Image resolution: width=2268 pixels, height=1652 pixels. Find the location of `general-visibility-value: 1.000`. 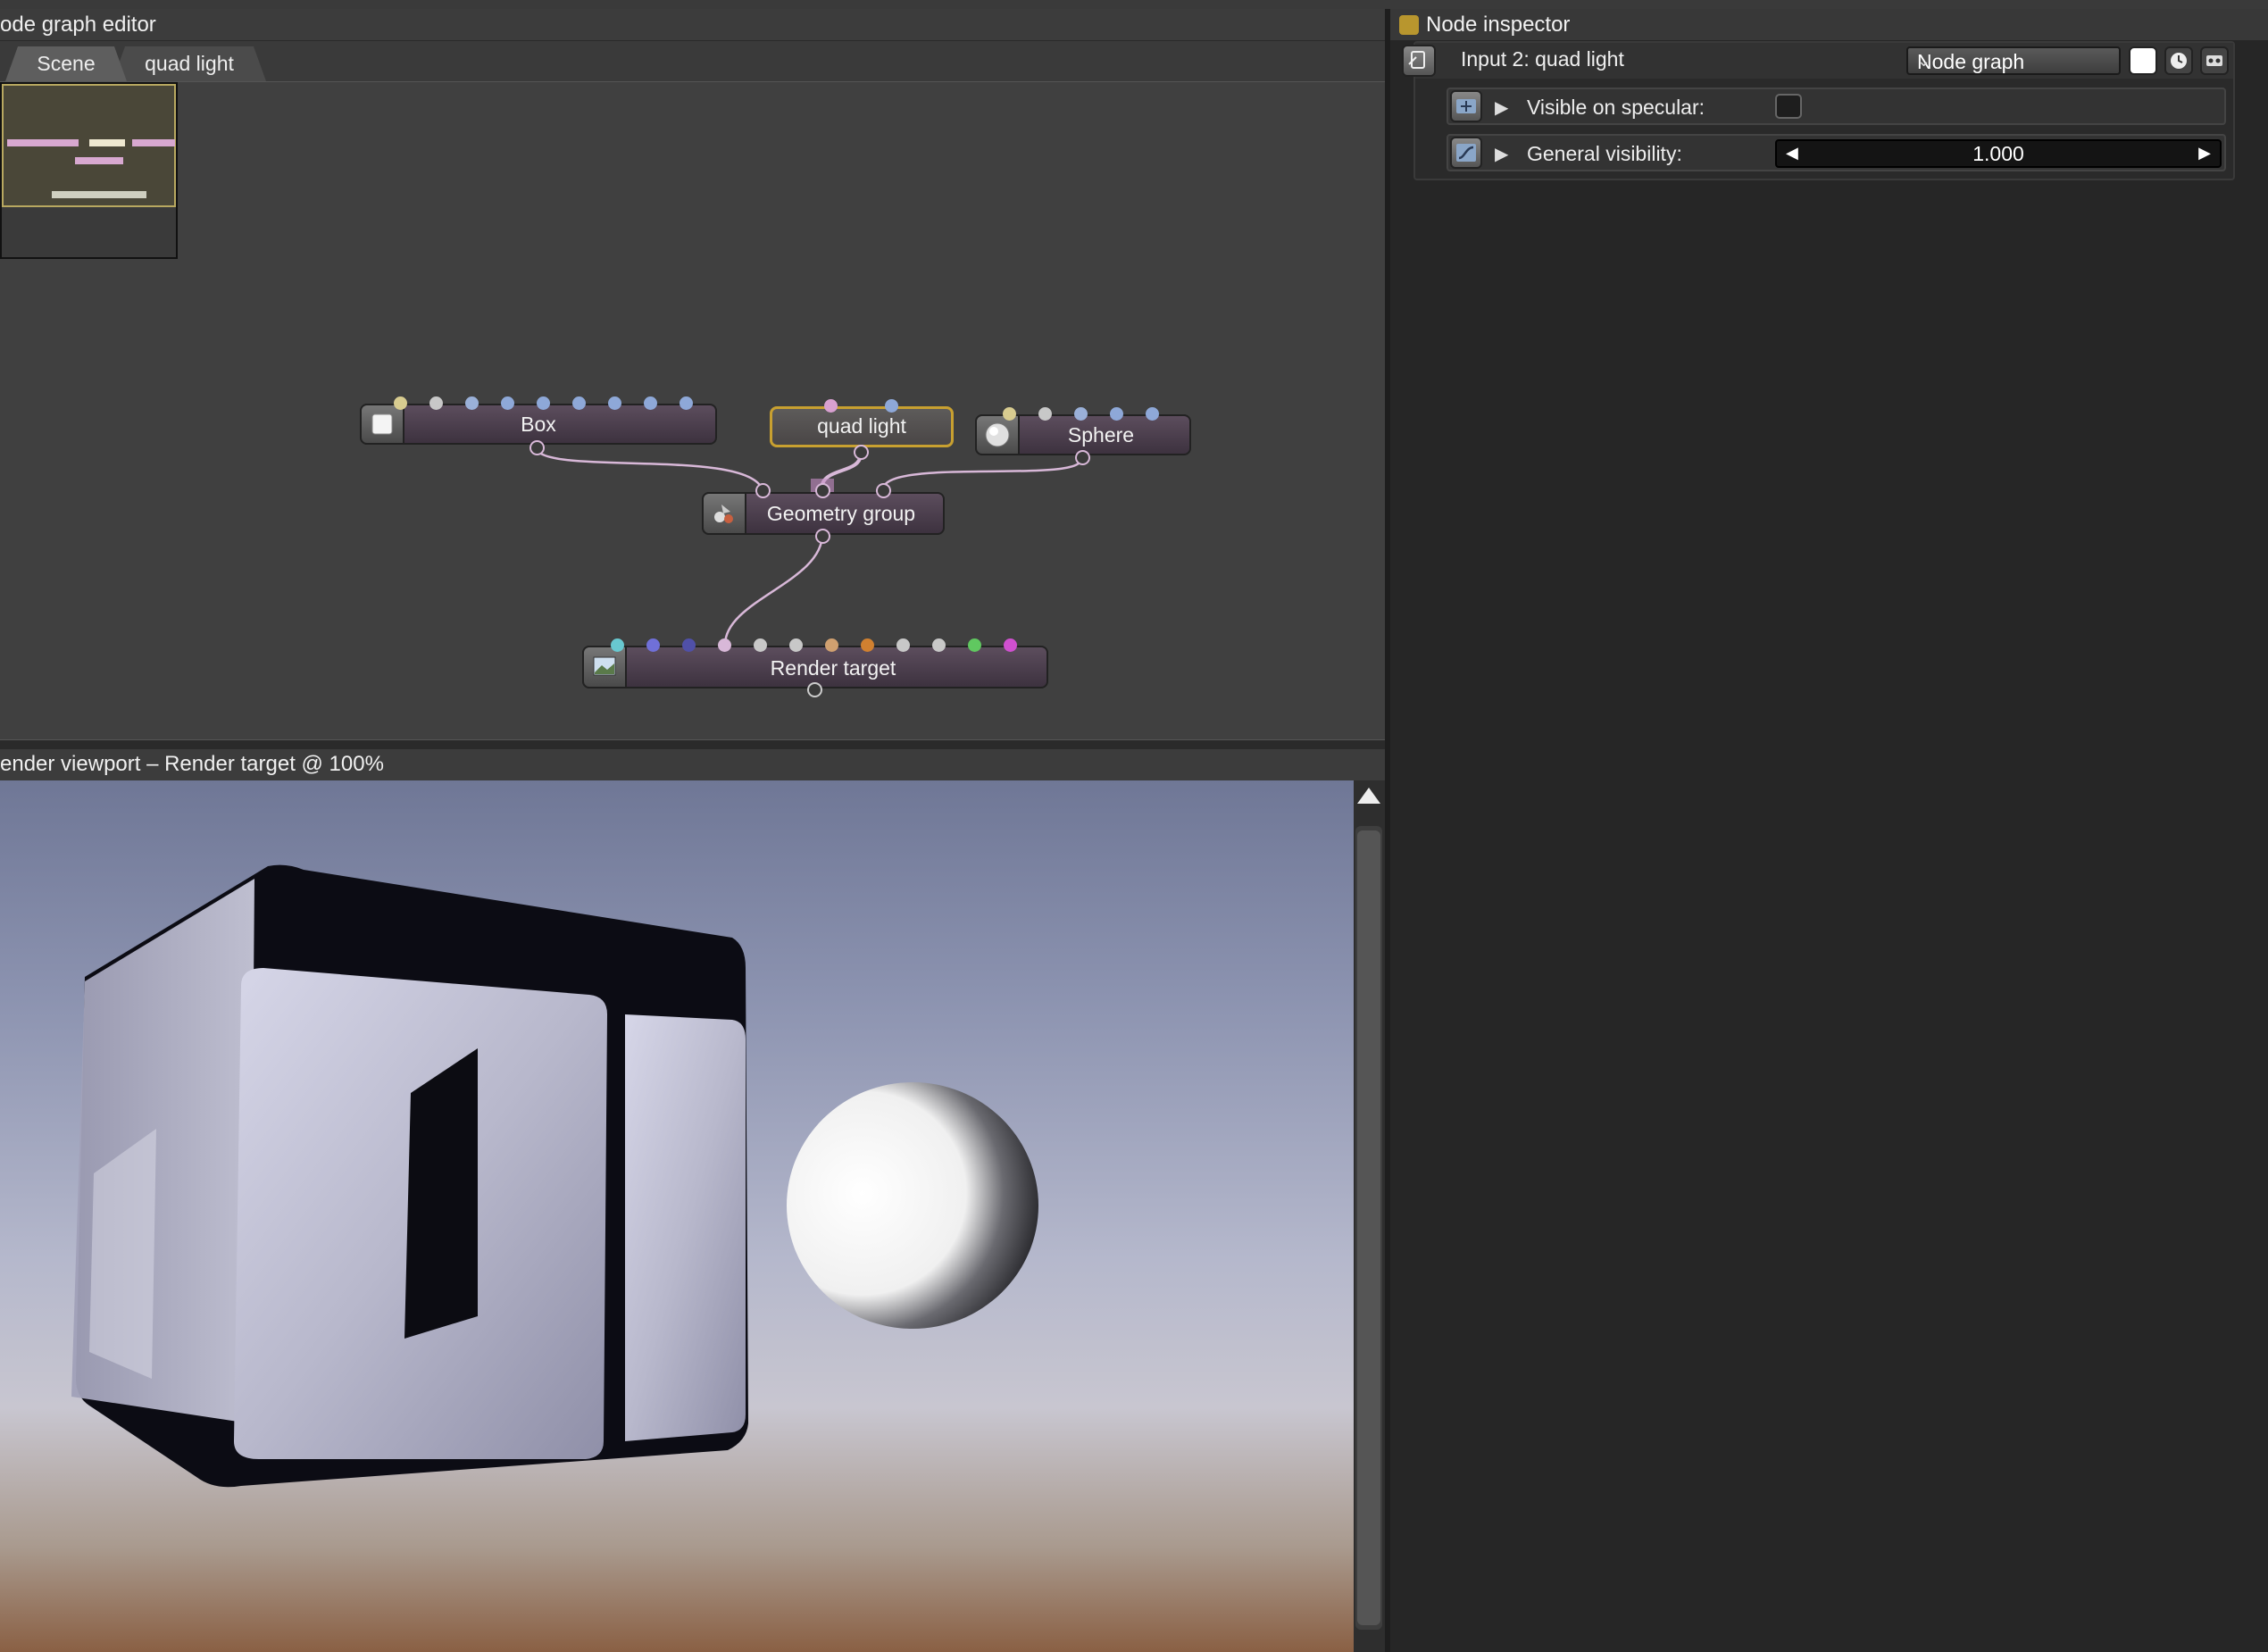

general-visibility-value: 1.000 is located at coordinates (1998, 153).